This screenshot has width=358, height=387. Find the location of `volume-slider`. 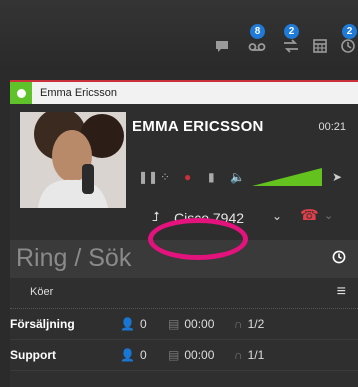

volume-slider is located at coordinates (288, 177).